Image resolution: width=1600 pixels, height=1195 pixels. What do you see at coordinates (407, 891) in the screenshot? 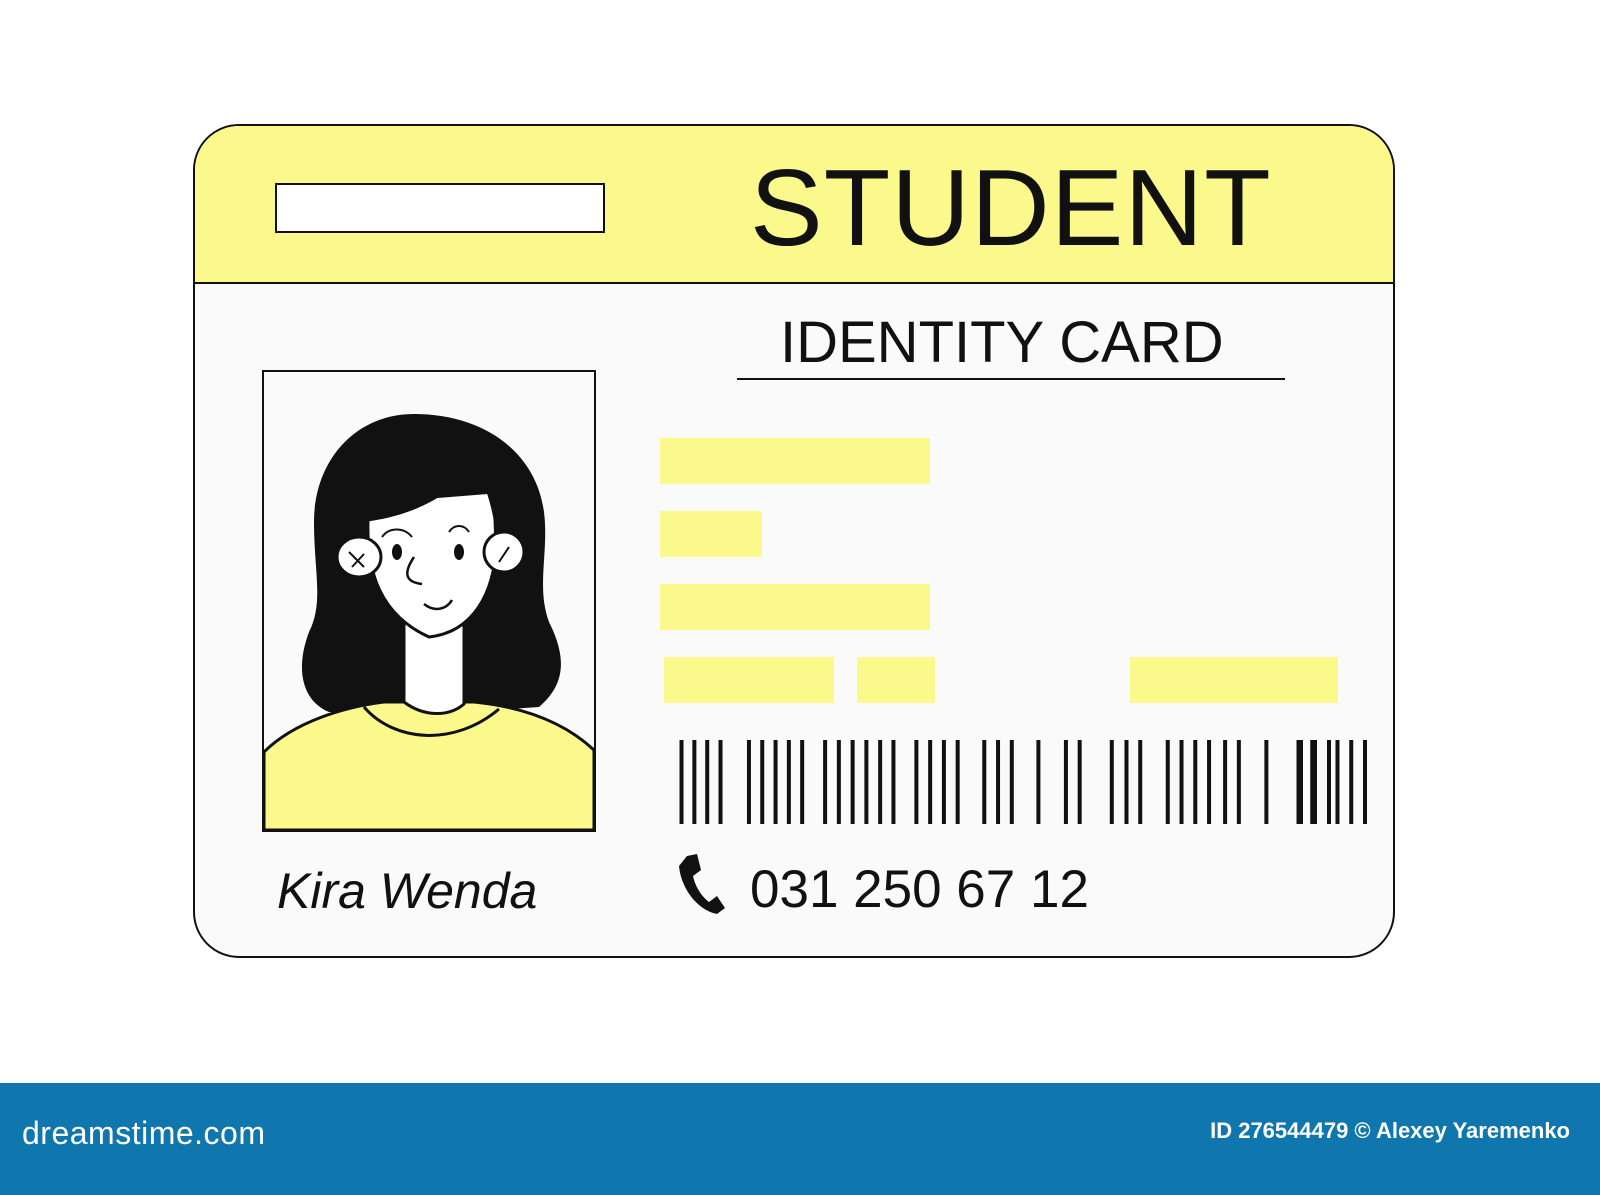
I see `student-name: Kira Wenda` at bounding box center [407, 891].